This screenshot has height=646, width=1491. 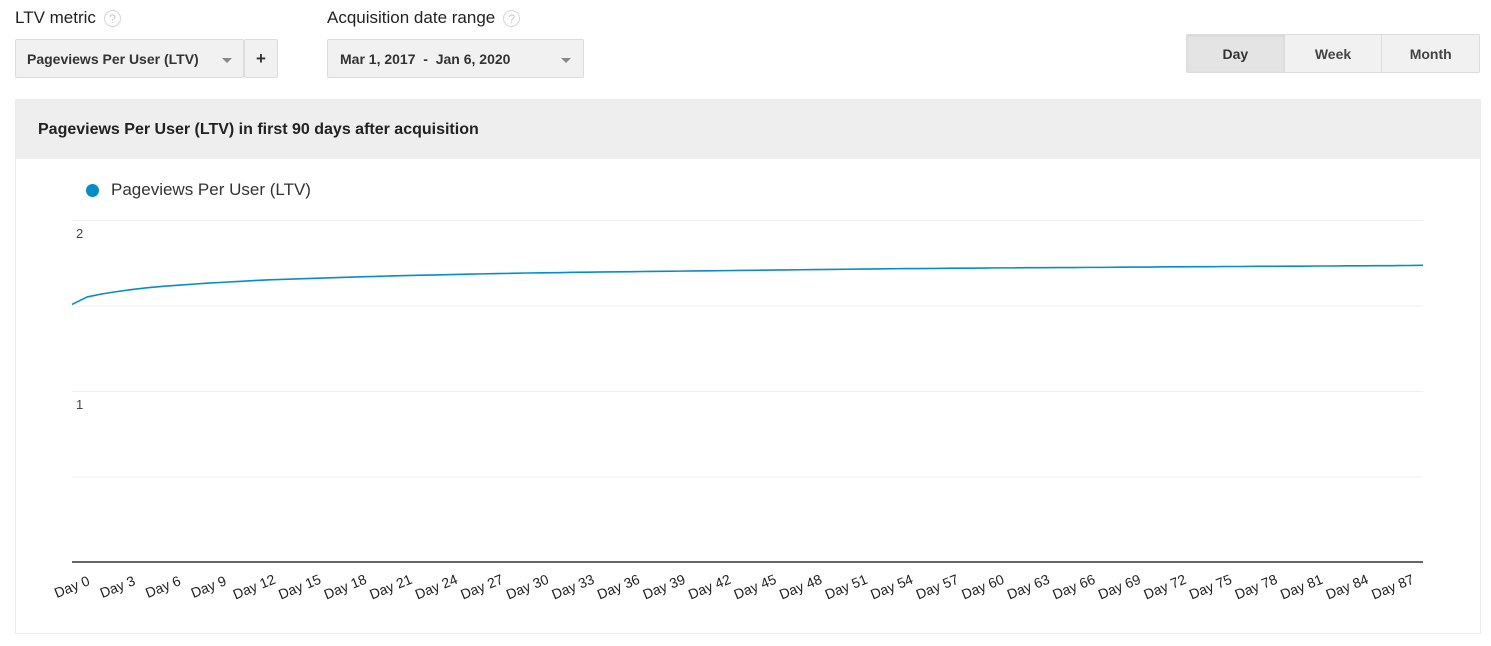 What do you see at coordinates (79, 404) in the screenshot?
I see `y-tick-label: 1` at bounding box center [79, 404].